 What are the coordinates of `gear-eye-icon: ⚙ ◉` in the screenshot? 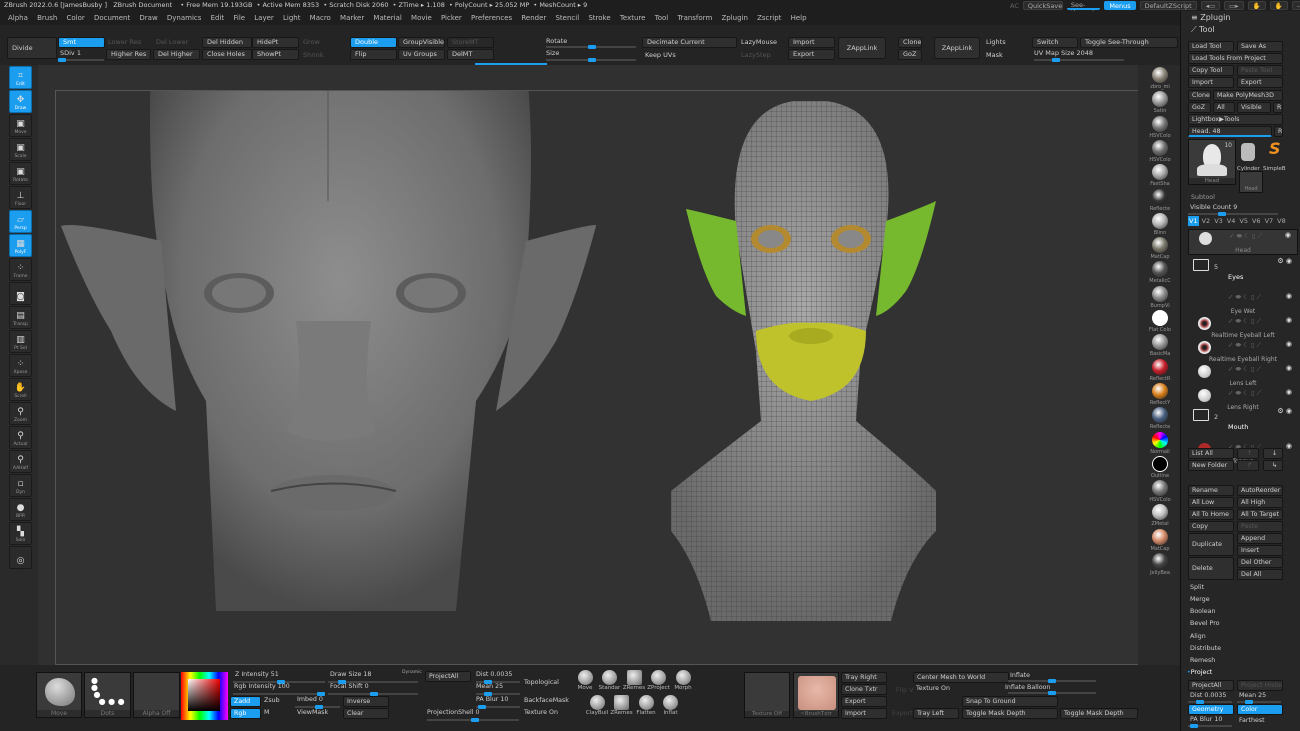 It's located at (1284, 411).